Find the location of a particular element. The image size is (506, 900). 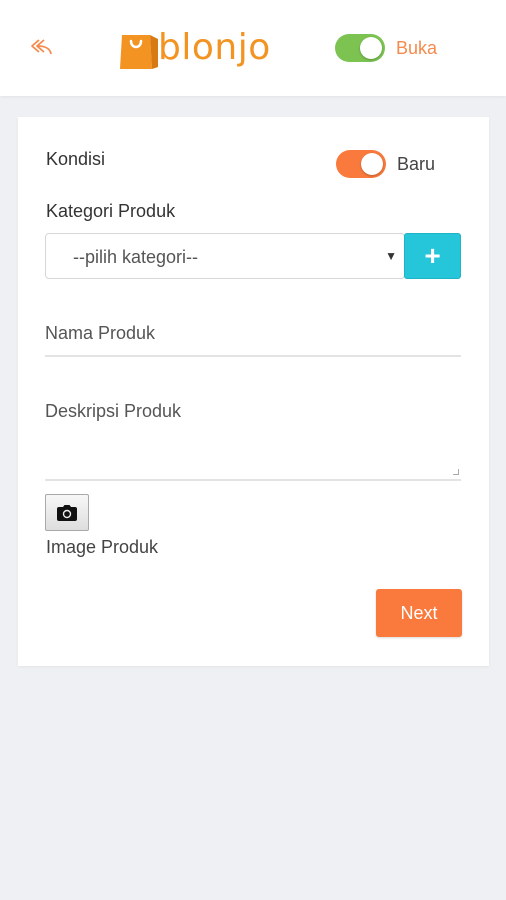

kategori-label: Kategori Produk is located at coordinates (111, 211).